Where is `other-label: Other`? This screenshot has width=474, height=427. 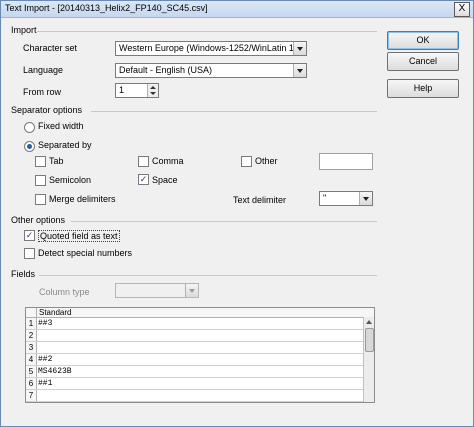 other-label: Other is located at coordinates (266, 161).